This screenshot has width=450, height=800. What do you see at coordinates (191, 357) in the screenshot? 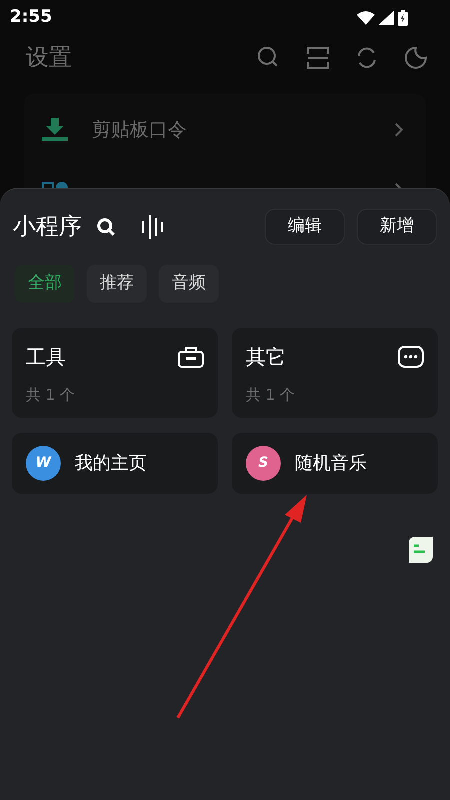
I see `toolbox-icon` at bounding box center [191, 357].